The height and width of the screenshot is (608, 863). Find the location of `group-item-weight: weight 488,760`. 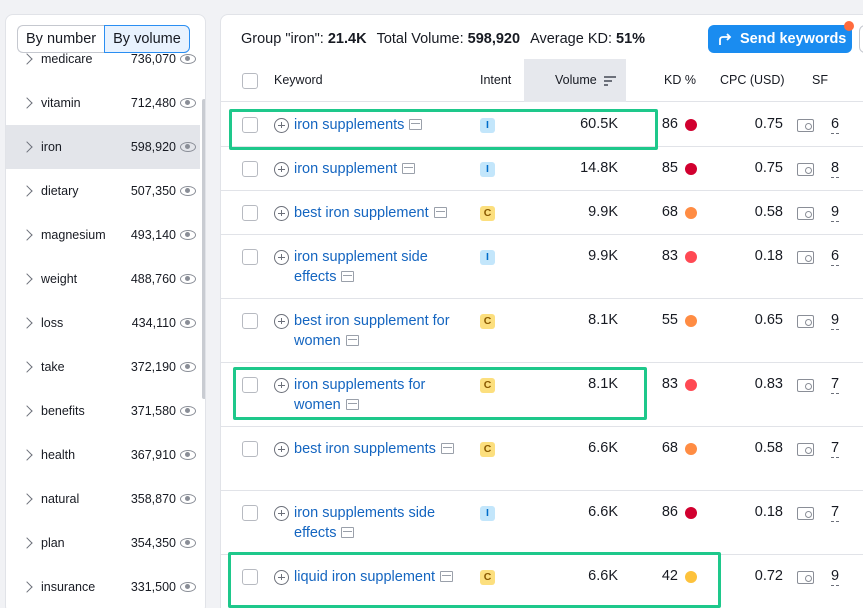

group-item-weight: weight 488,760 is located at coordinates (103, 279).